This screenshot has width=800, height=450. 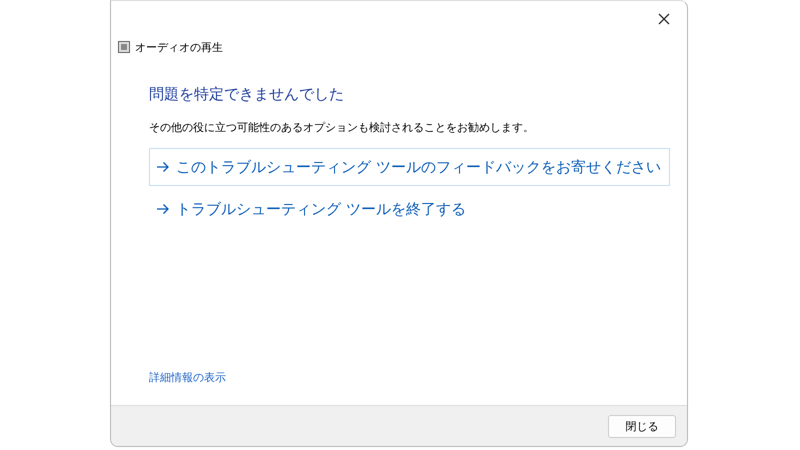 What do you see at coordinates (642, 426) in the screenshot?
I see `close-dialog-button: 閉じる` at bounding box center [642, 426].